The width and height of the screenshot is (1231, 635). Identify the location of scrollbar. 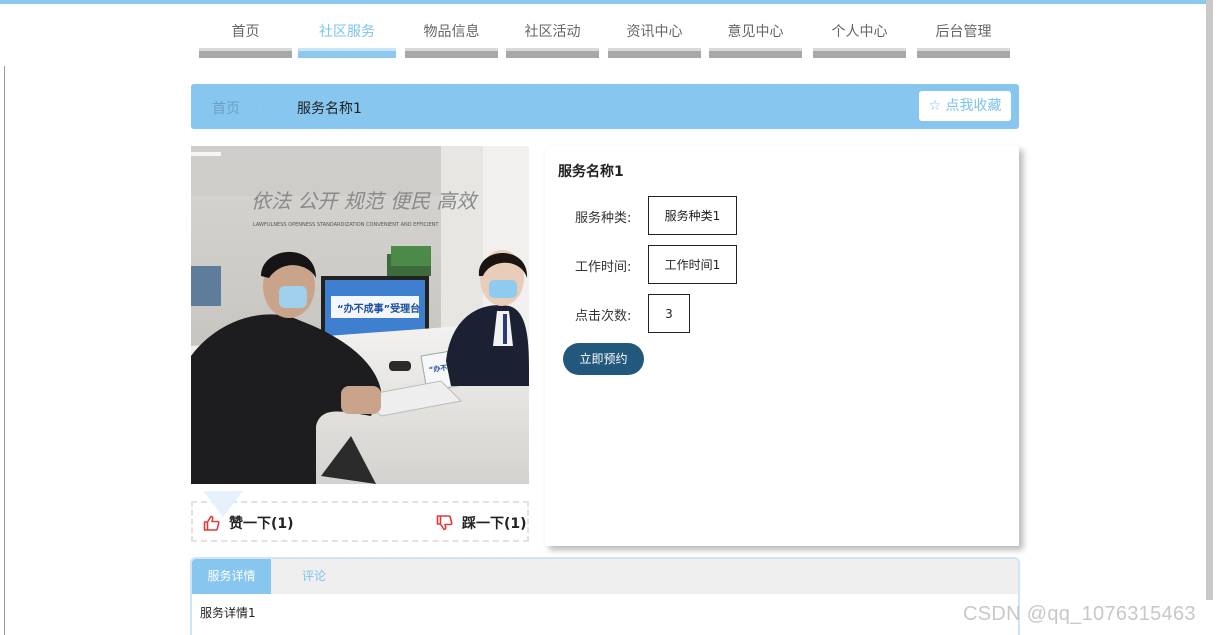
(1218, 317).